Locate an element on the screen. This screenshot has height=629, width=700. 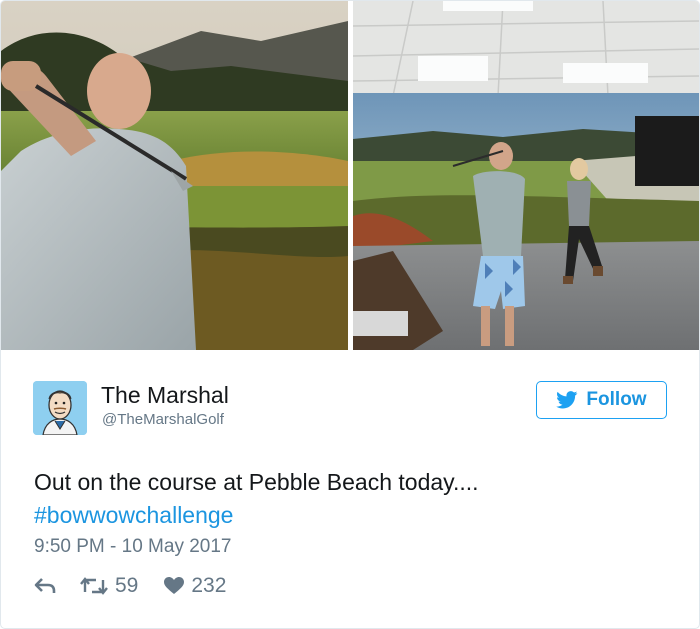
tweet-timestamp: 9:50 PM - 10 May 2017 is located at coordinates (133, 547).